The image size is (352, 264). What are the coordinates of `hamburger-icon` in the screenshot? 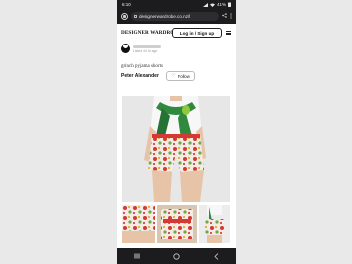 It's located at (228, 33).